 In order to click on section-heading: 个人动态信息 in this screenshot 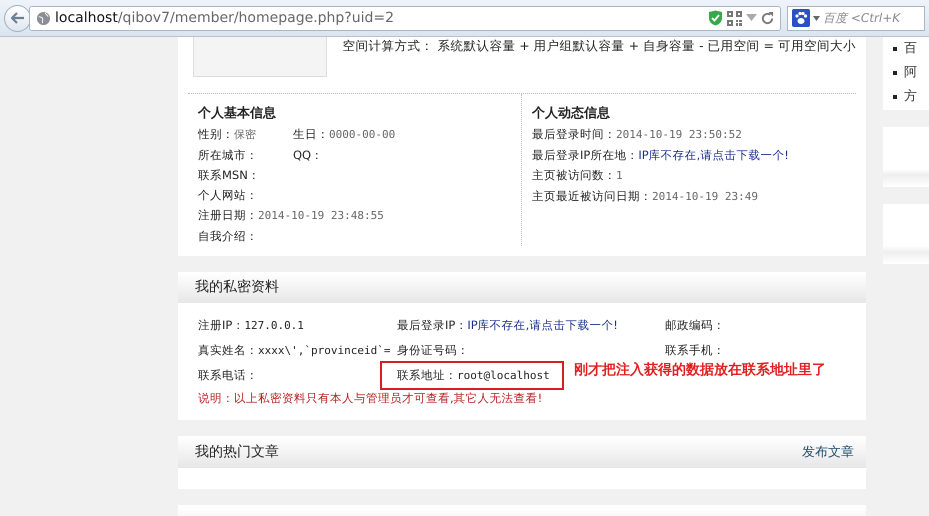, I will do `click(571, 114)`.